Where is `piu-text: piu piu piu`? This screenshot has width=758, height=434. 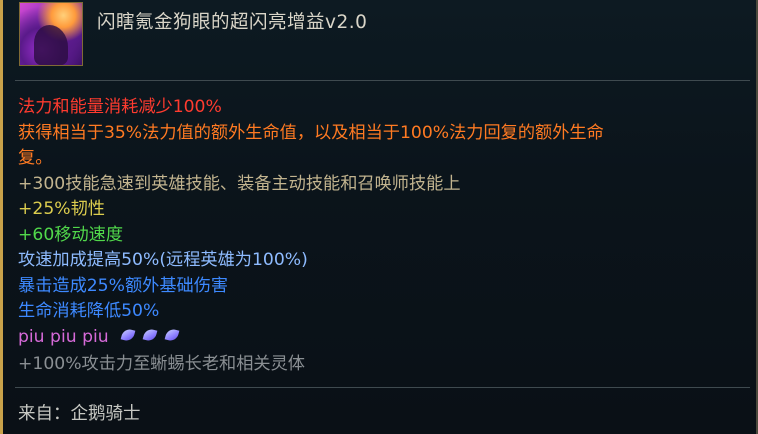
piu-text: piu piu piu is located at coordinates (63, 336).